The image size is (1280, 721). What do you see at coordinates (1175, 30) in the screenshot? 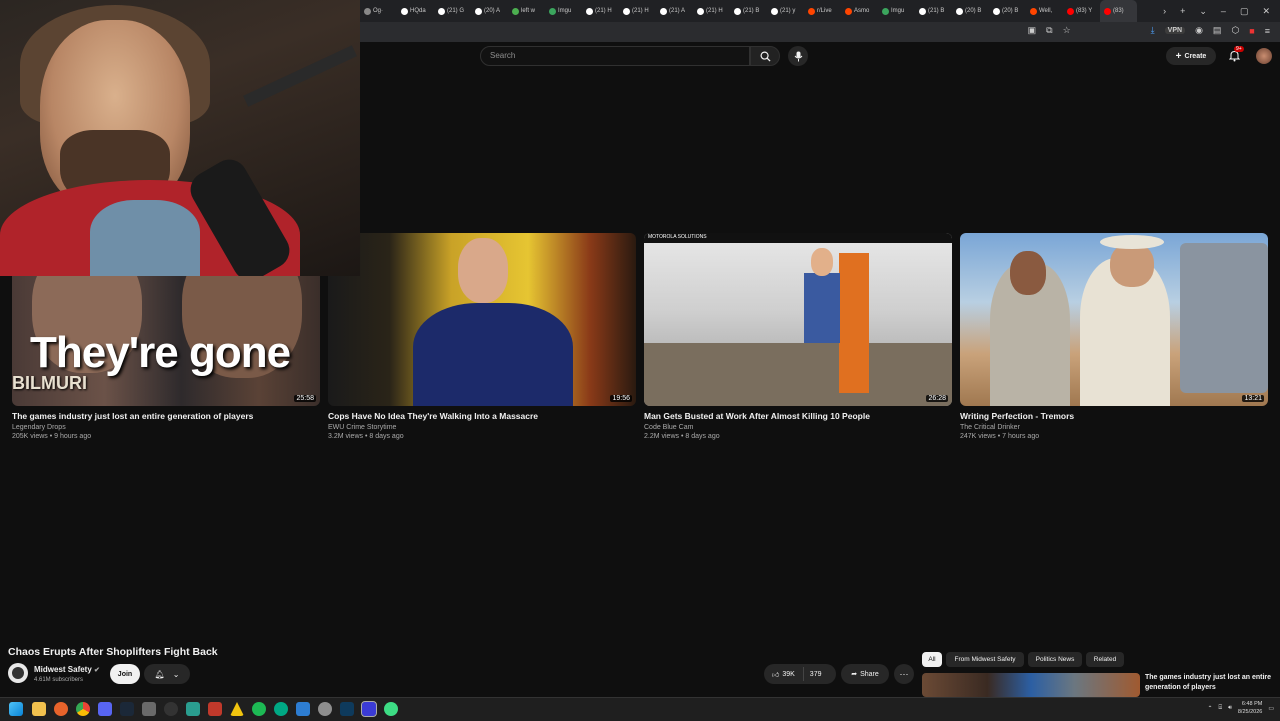
I see `vpn-button: VPN` at bounding box center [1175, 30].